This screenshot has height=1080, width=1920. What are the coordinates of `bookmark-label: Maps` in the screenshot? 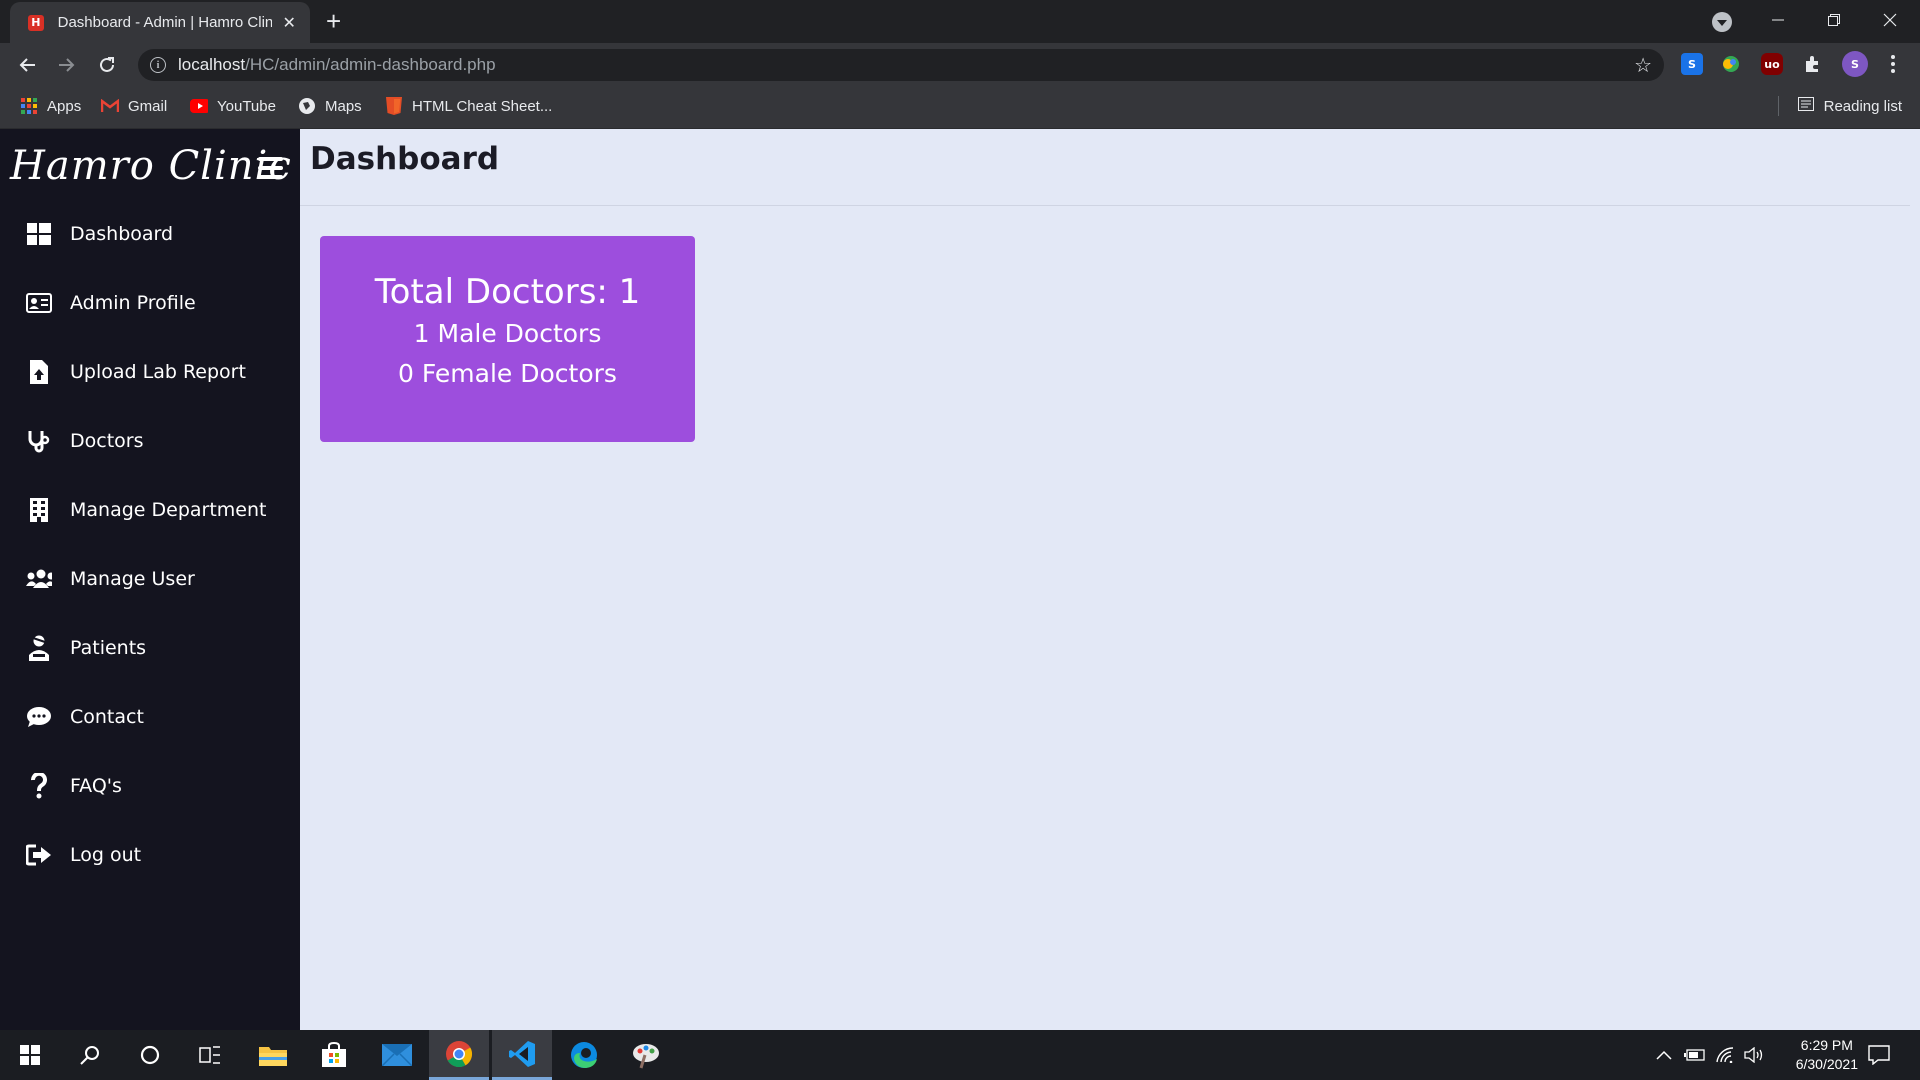 It's located at (343, 106).